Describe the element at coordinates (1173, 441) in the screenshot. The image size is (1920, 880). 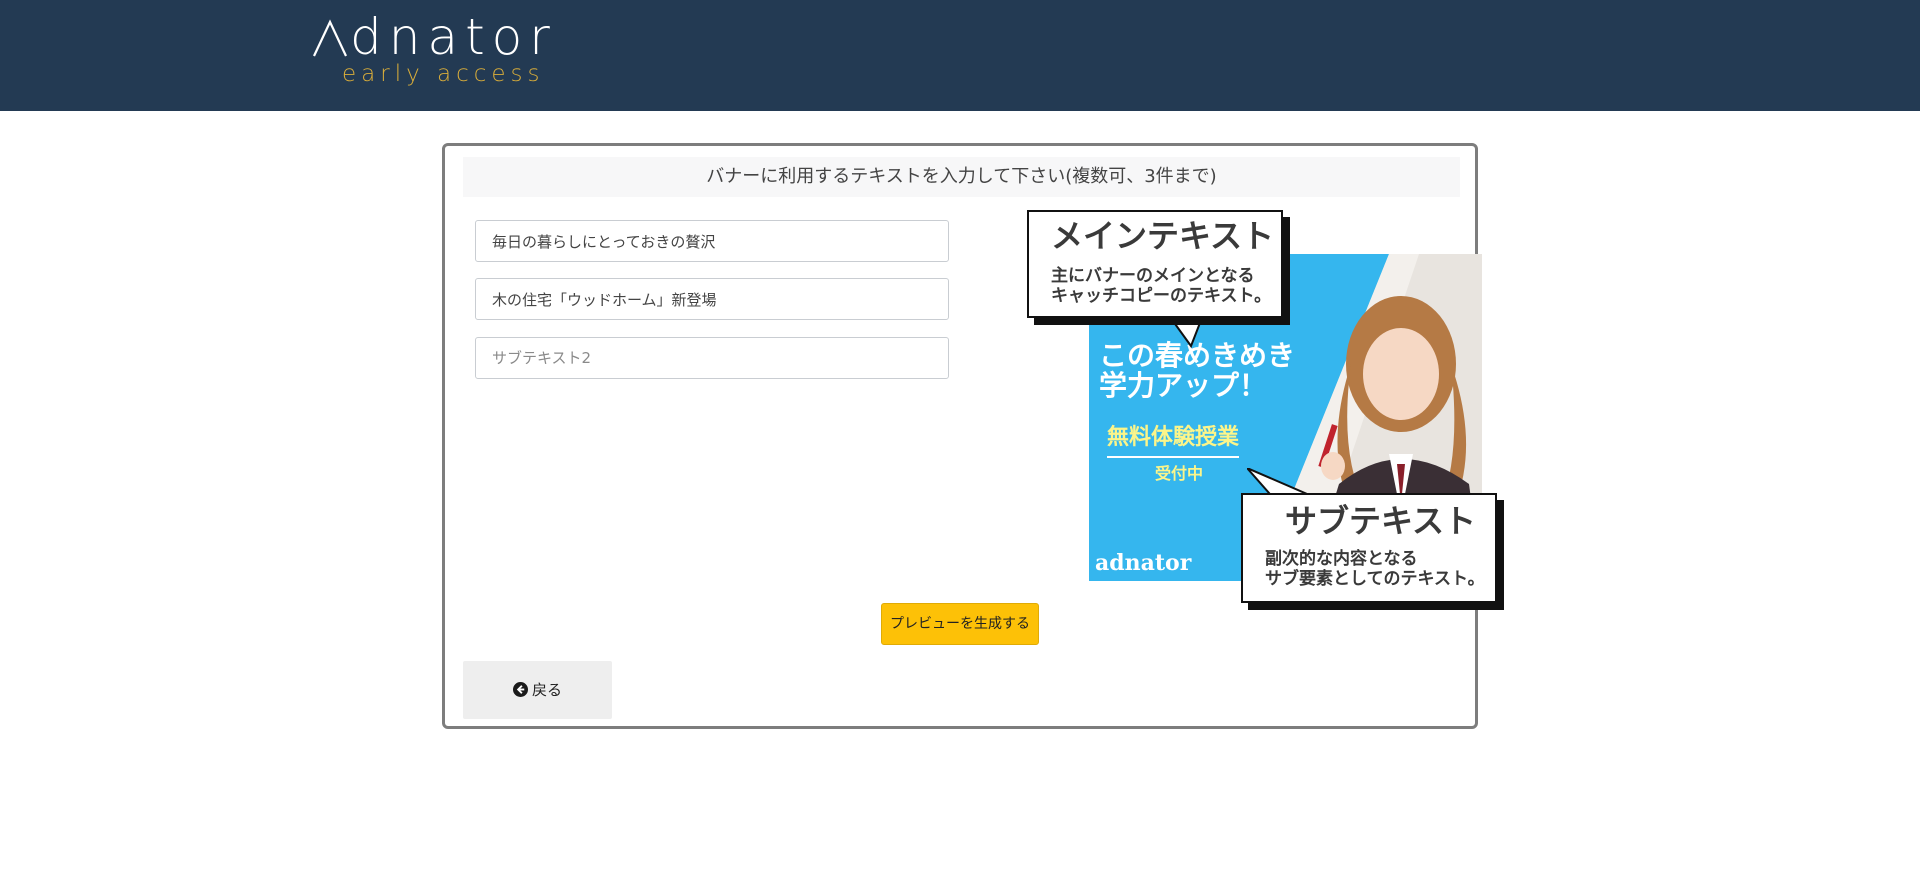
I see `ad-free-trial: 無料体験授業` at that location.